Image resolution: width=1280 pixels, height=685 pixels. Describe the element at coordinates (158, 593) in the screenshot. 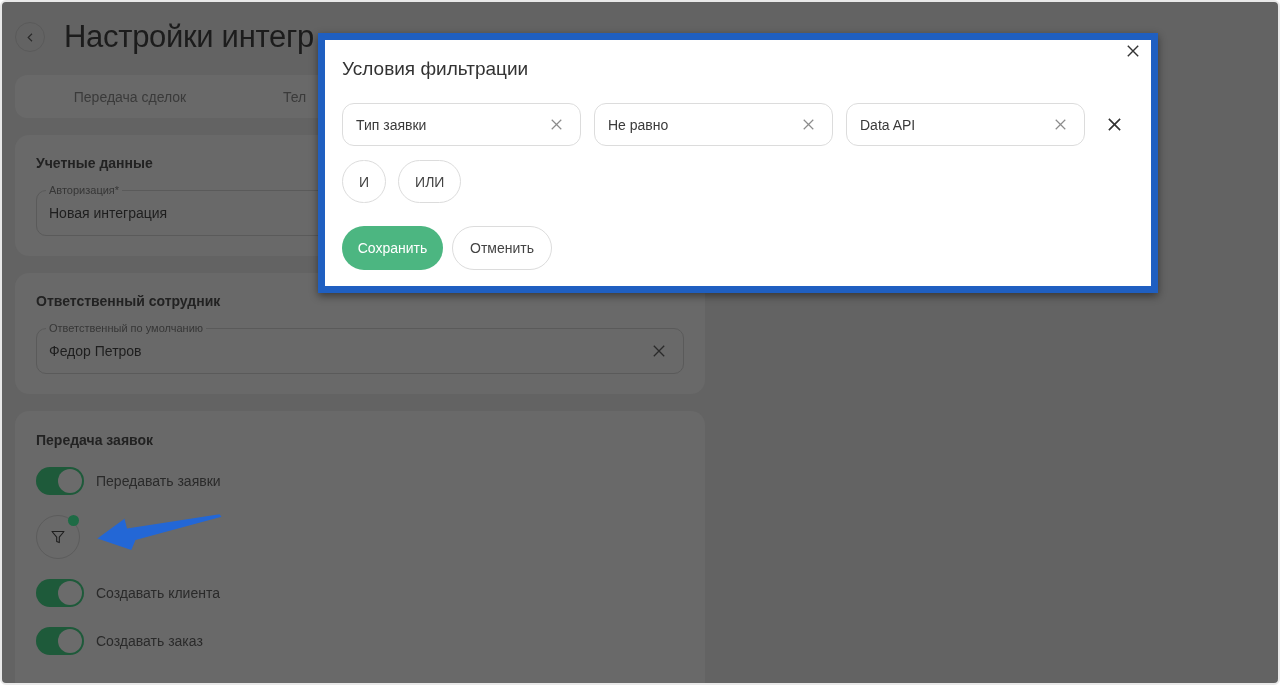

I see `toggle-label: Создавать клиента` at that location.